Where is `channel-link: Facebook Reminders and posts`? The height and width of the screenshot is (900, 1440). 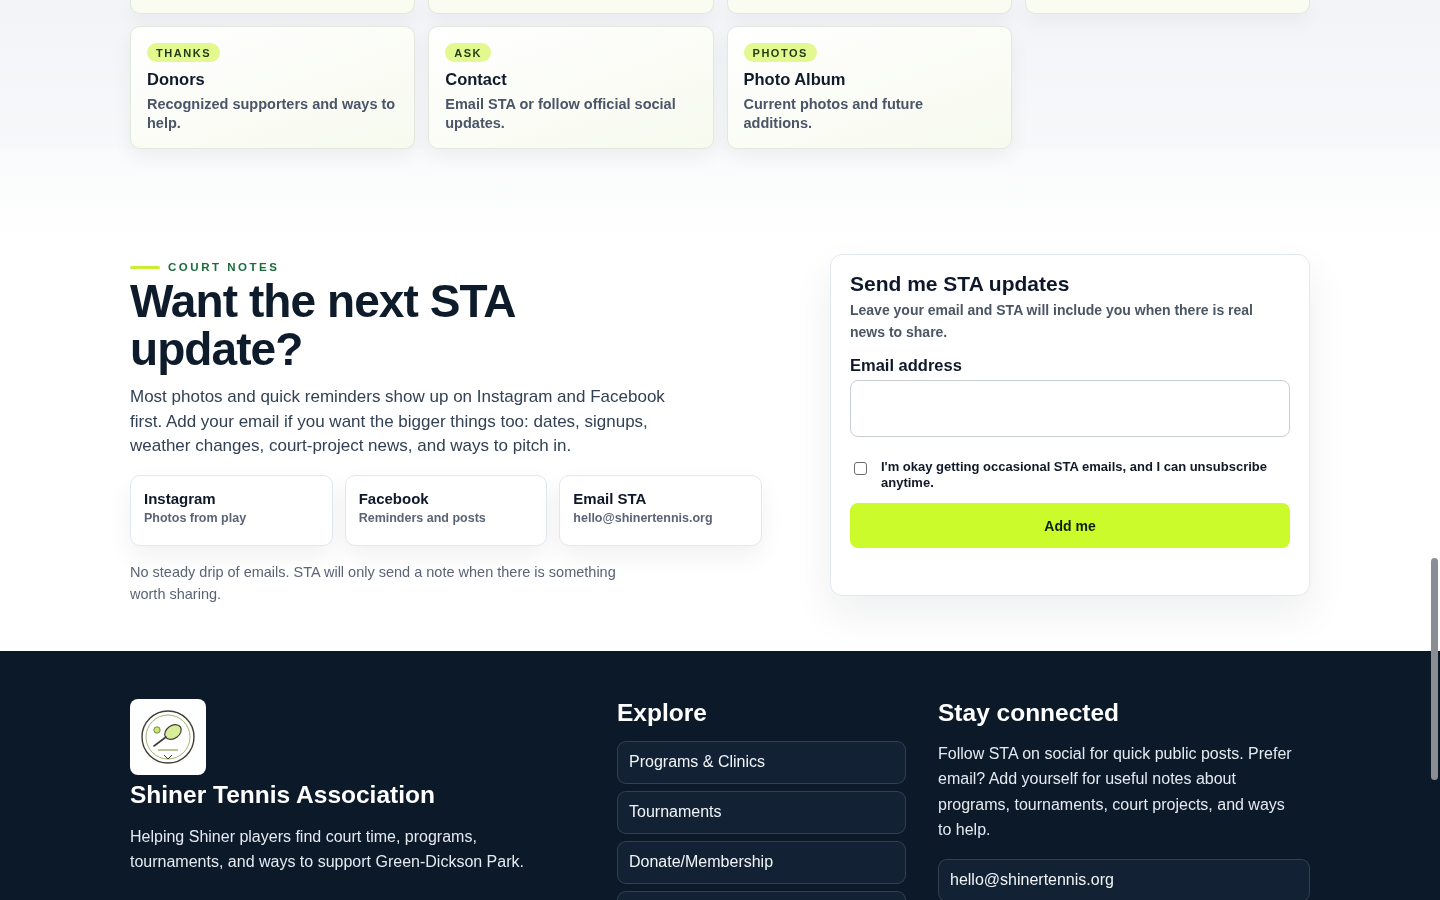
channel-link: Facebook Reminders and posts is located at coordinates (446, 510).